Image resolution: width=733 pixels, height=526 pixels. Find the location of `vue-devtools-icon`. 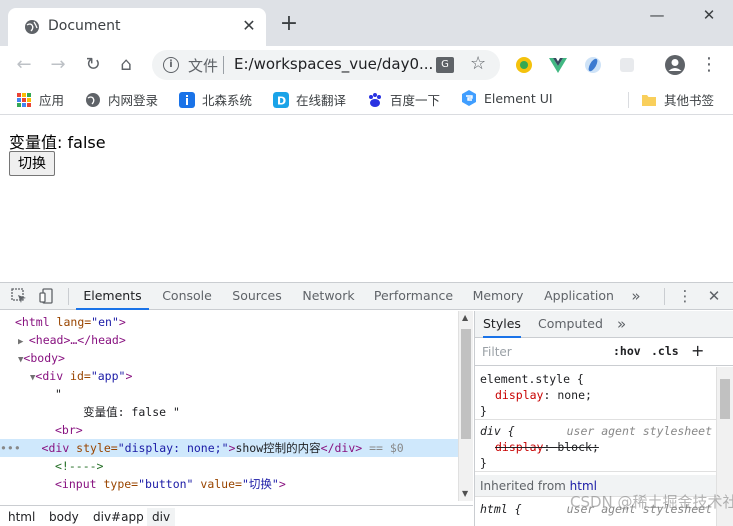

vue-devtools-icon is located at coordinates (558, 65).